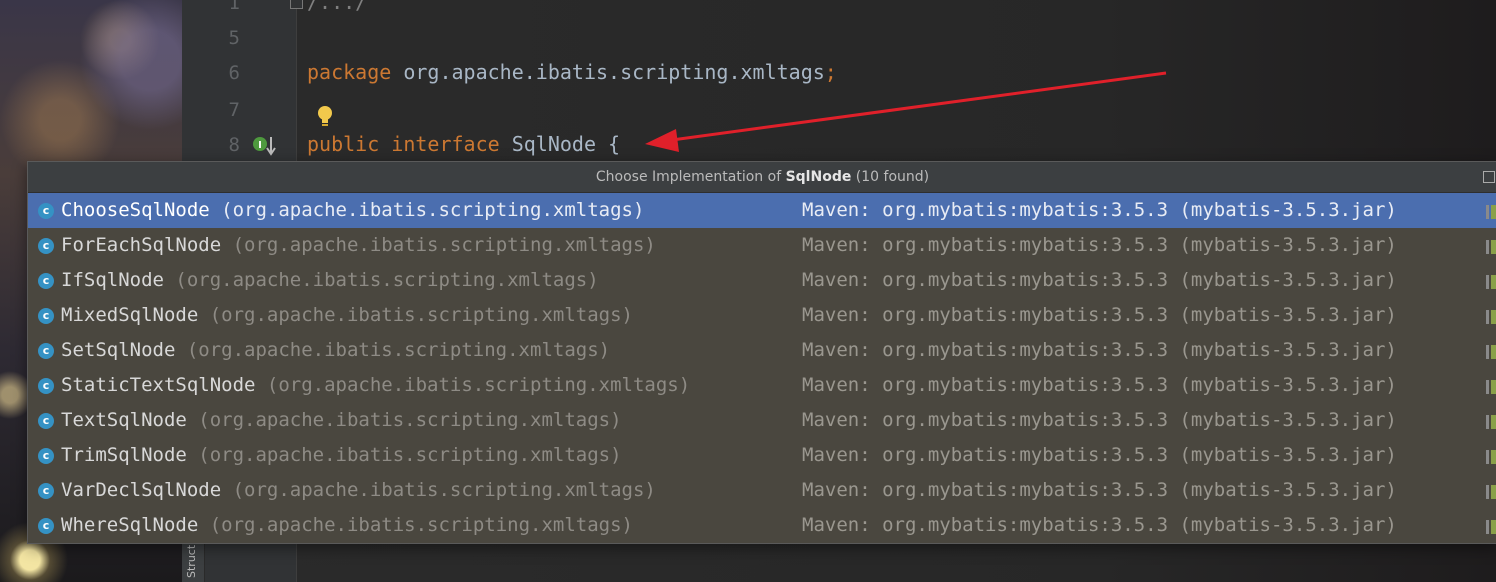 This screenshot has width=1496, height=582. I want to click on interface-declaration: SqlNode {, so click(560, 144).